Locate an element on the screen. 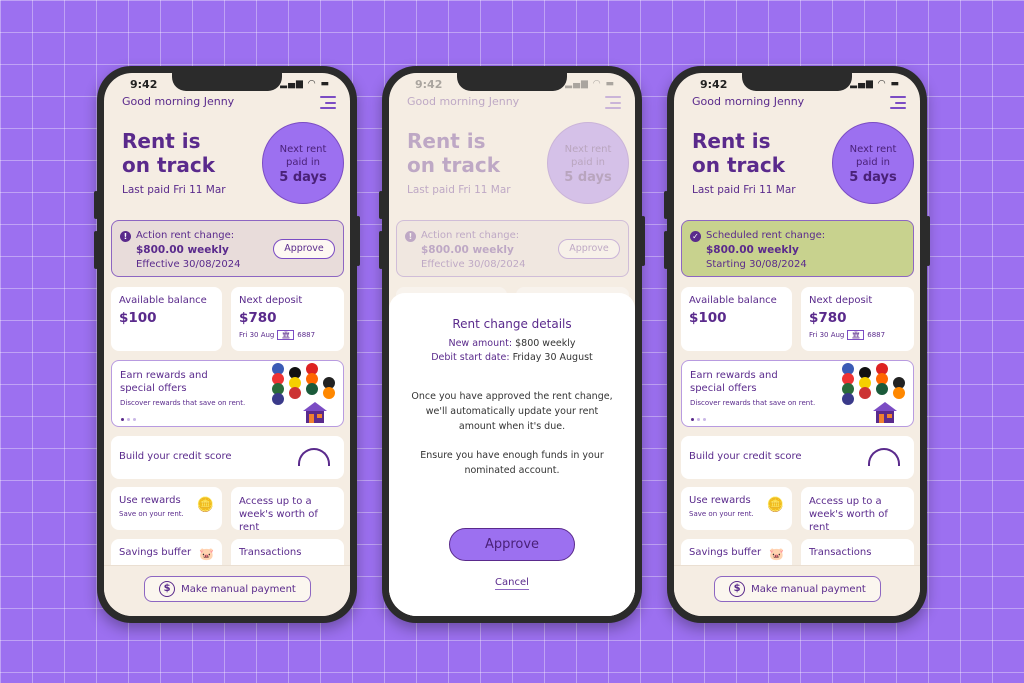 The width and height of the screenshot is (1024, 683). modal-title: Rent change details is located at coordinates (512, 324).